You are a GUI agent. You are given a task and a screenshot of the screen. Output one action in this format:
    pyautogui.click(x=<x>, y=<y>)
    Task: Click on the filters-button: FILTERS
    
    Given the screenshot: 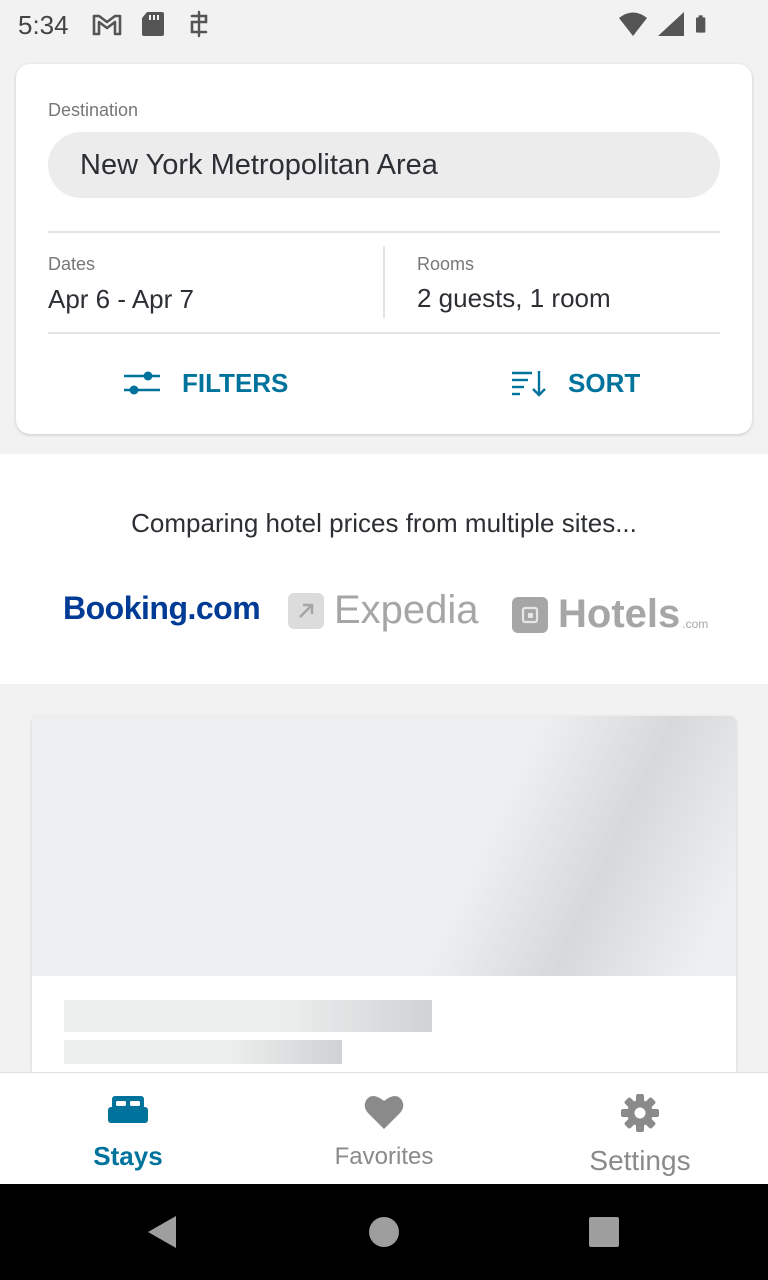 What is the action you would take?
    pyautogui.click(x=205, y=383)
    